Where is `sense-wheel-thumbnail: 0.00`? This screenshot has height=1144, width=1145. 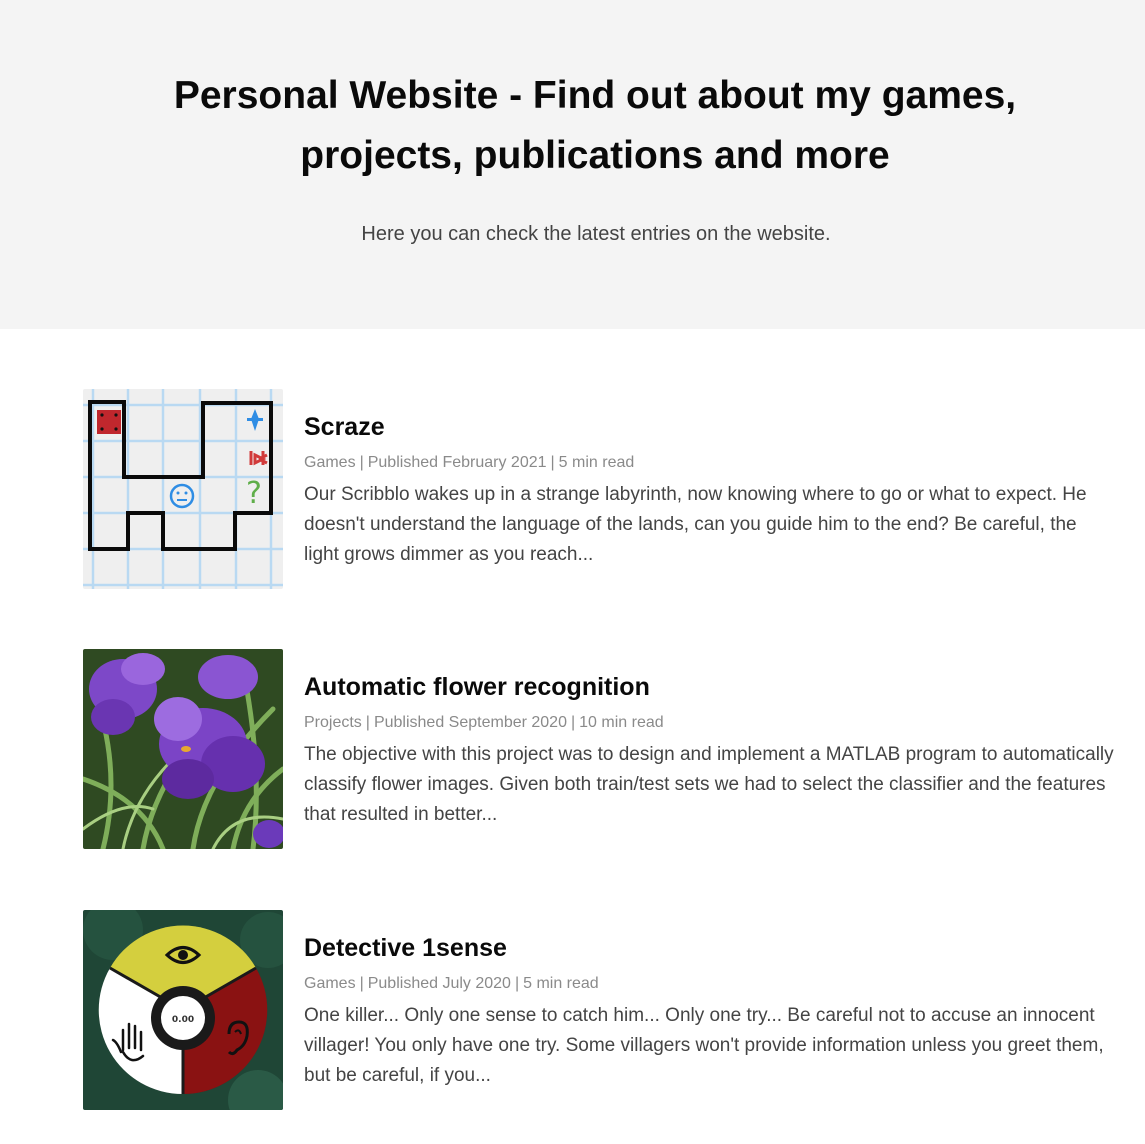
sense-wheel-thumbnail: 0.00 is located at coordinates (183, 1010).